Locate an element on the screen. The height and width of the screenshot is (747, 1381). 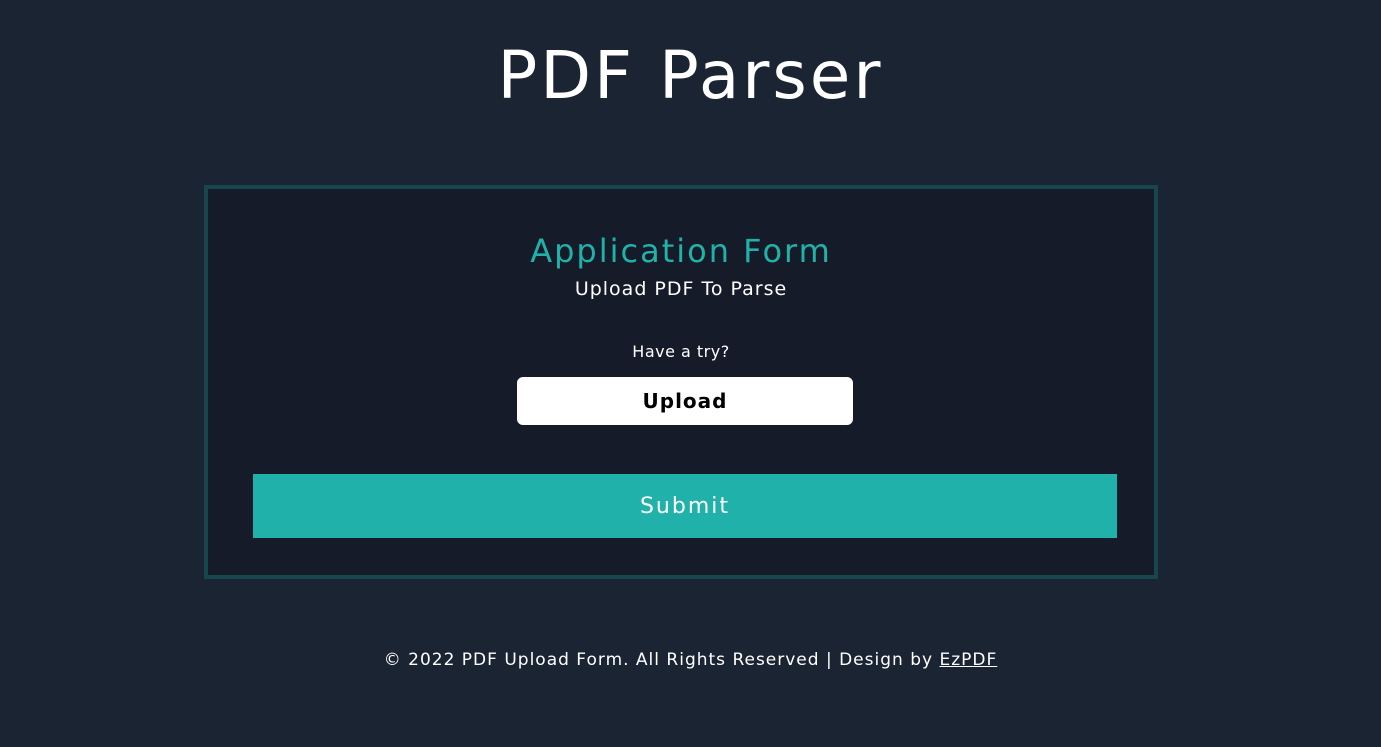
form-heading: Application Form is located at coordinates (681, 251).